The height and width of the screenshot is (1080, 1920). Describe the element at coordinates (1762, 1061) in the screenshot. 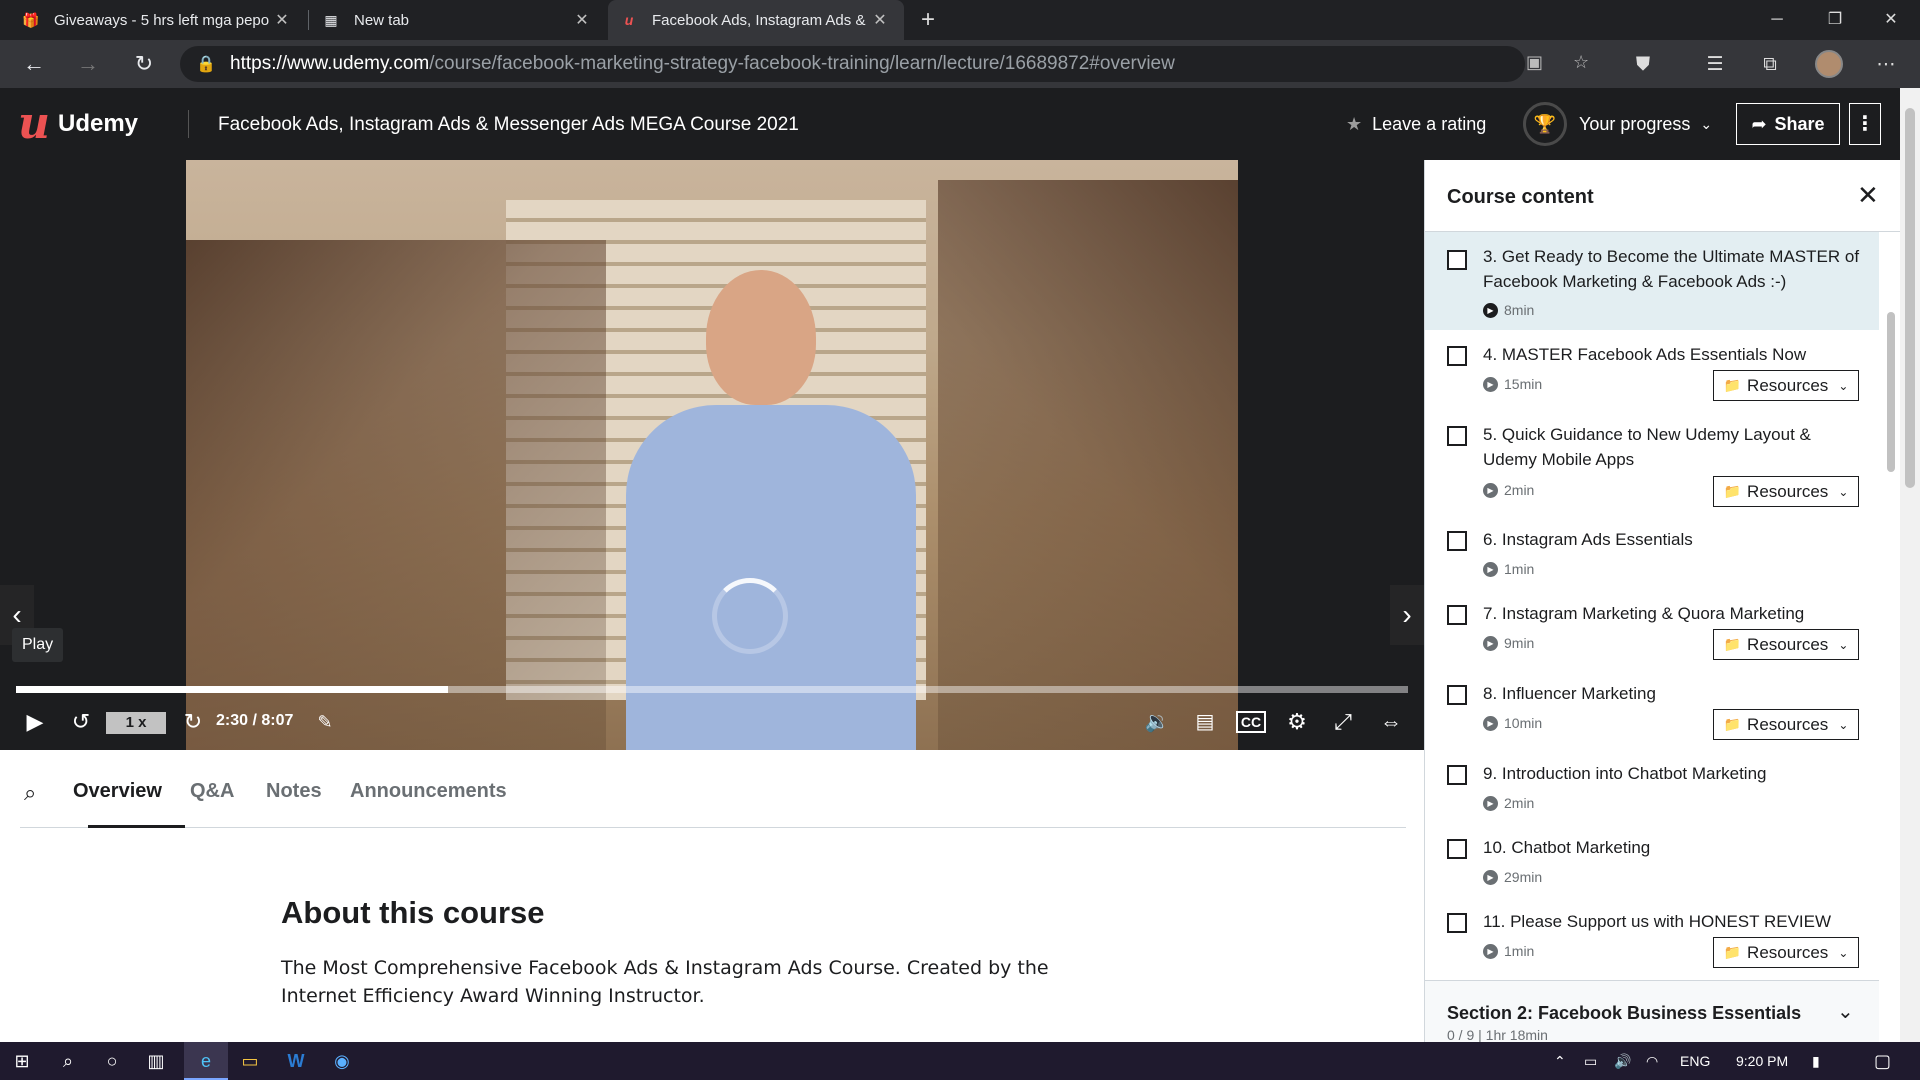

I see `clock: 9:20 PM` at that location.